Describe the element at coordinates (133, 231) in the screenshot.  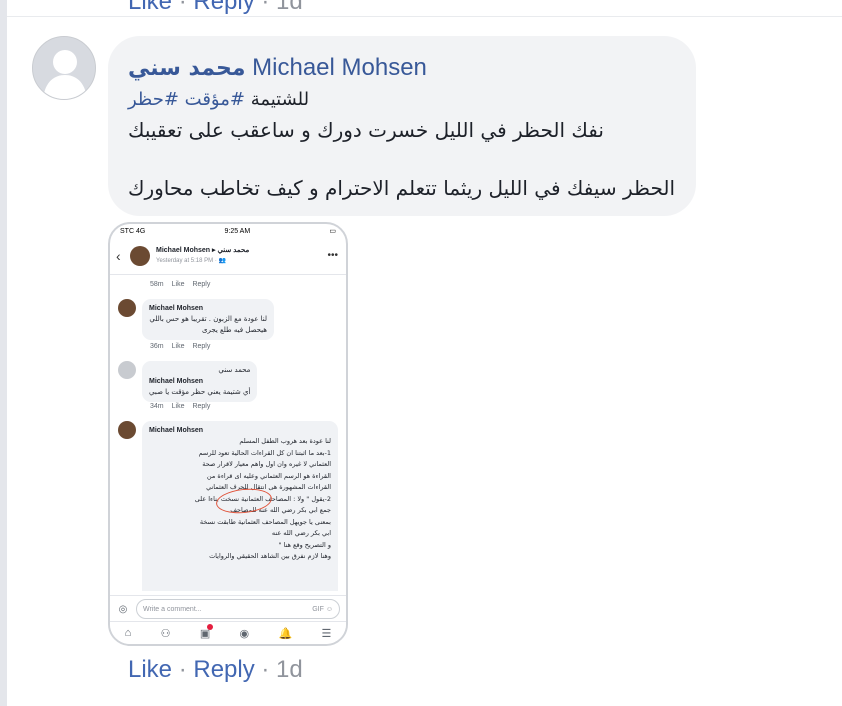
I see `carrier-label: STC 4G` at that location.